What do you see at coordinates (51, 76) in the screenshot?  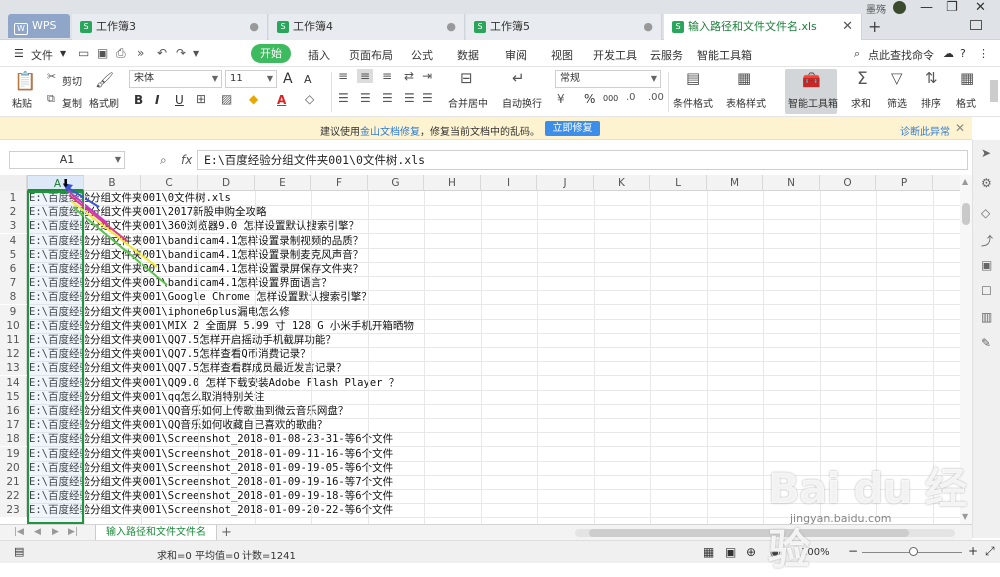 I see `scissors-icon: ✂` at bounding box center [51, 76].